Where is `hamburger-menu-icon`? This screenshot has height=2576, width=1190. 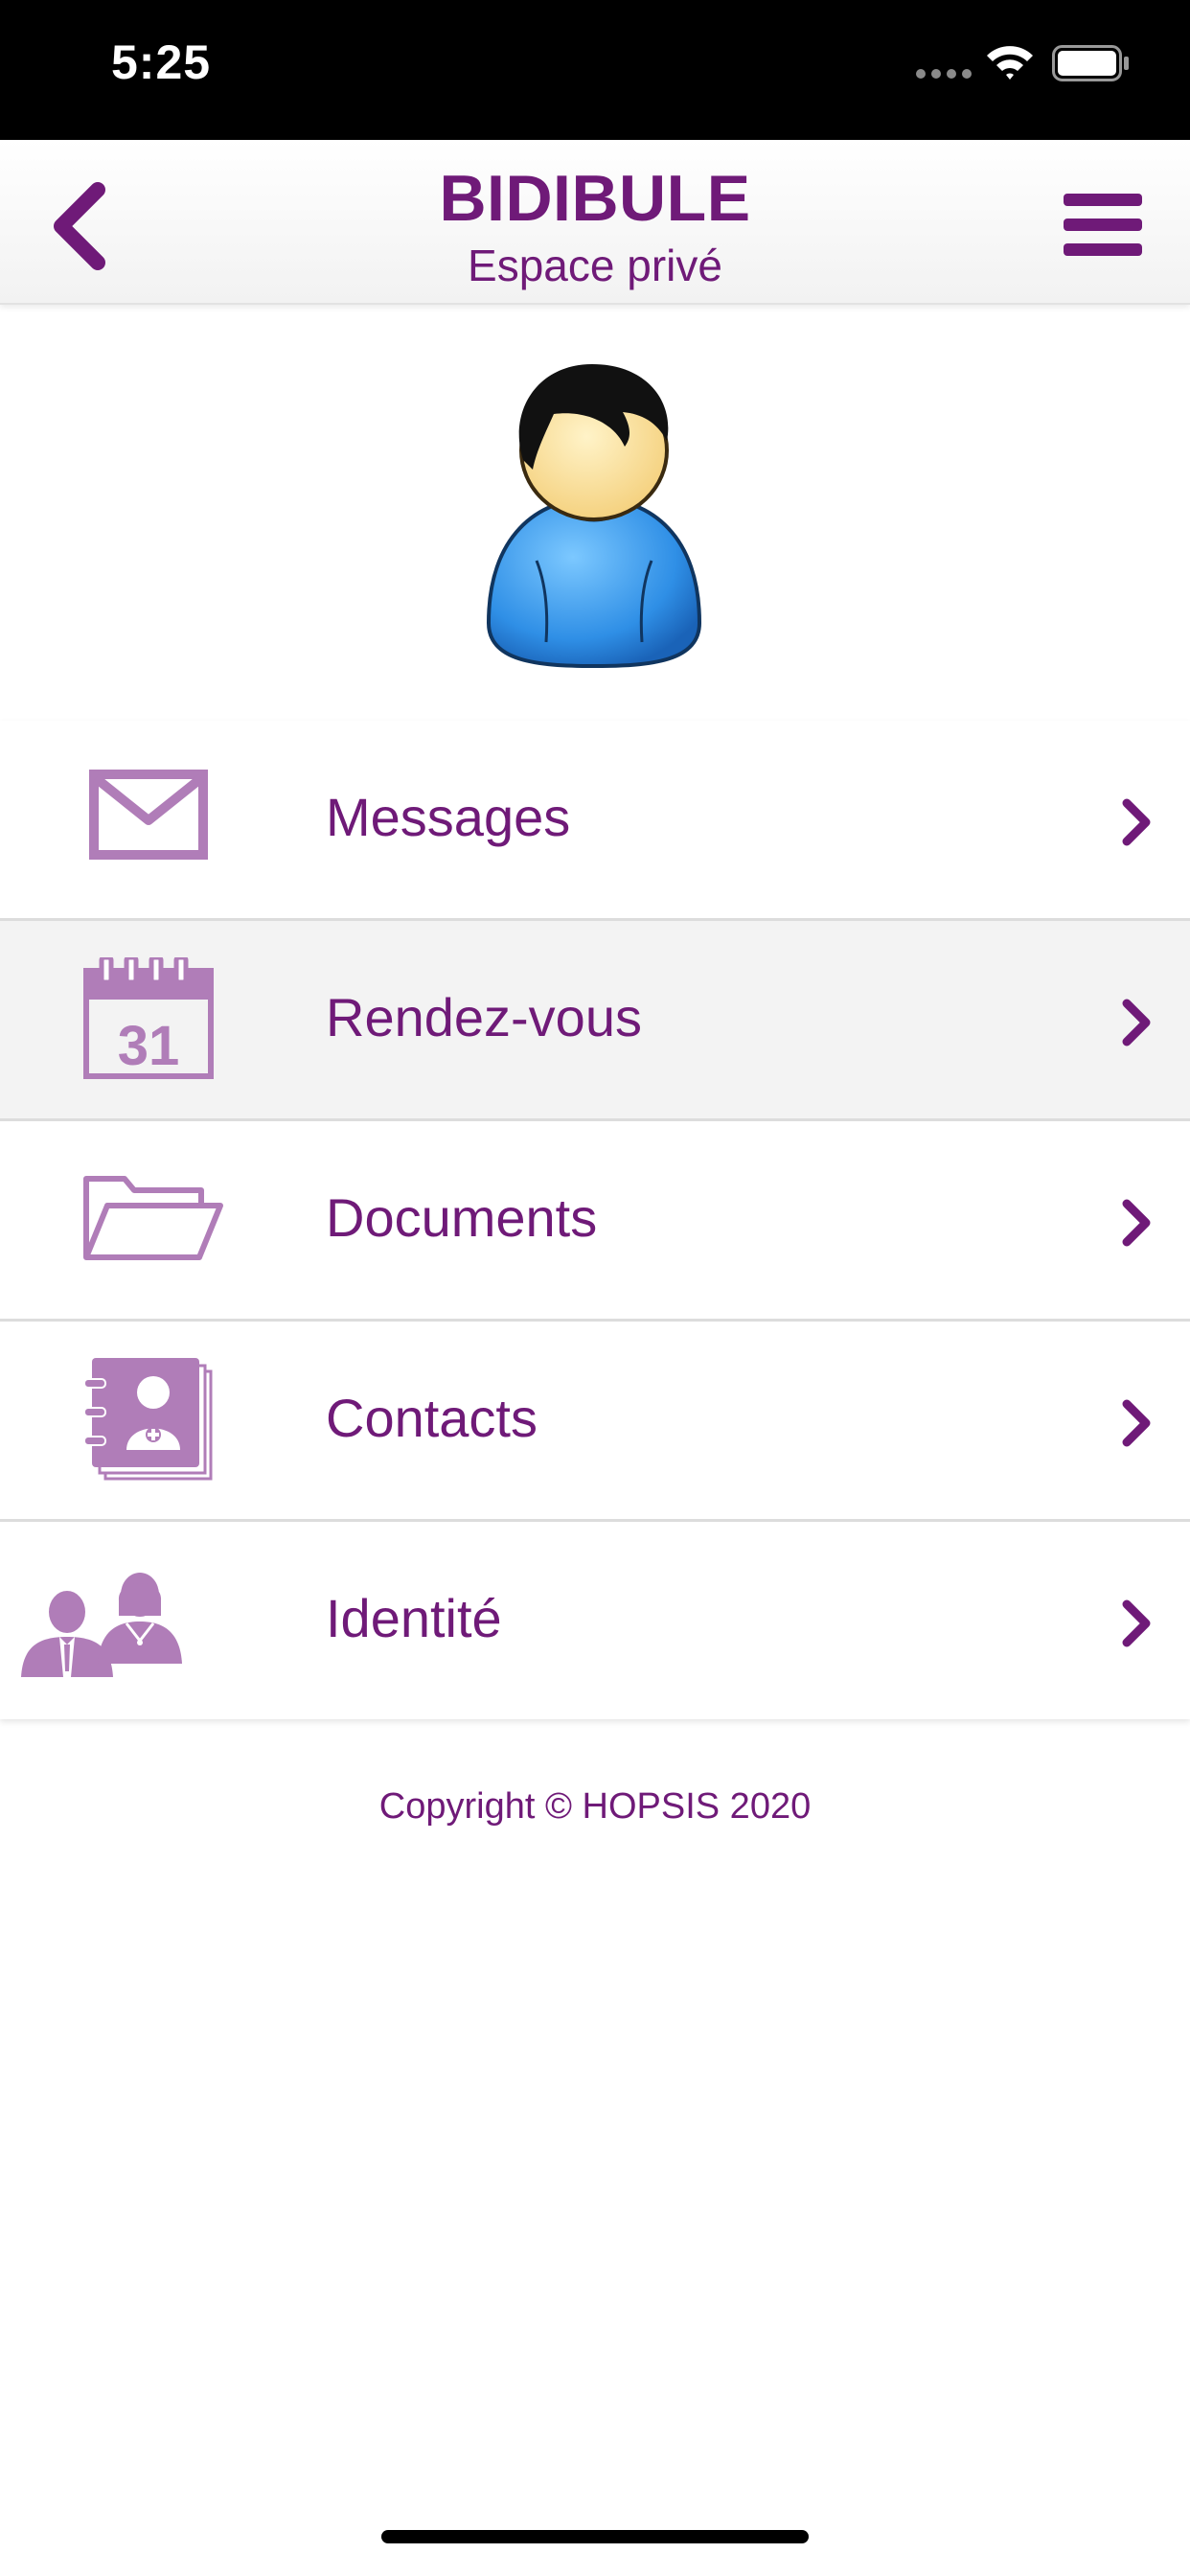
hamburger-menu-icon is located at coordinates (1102, 226).